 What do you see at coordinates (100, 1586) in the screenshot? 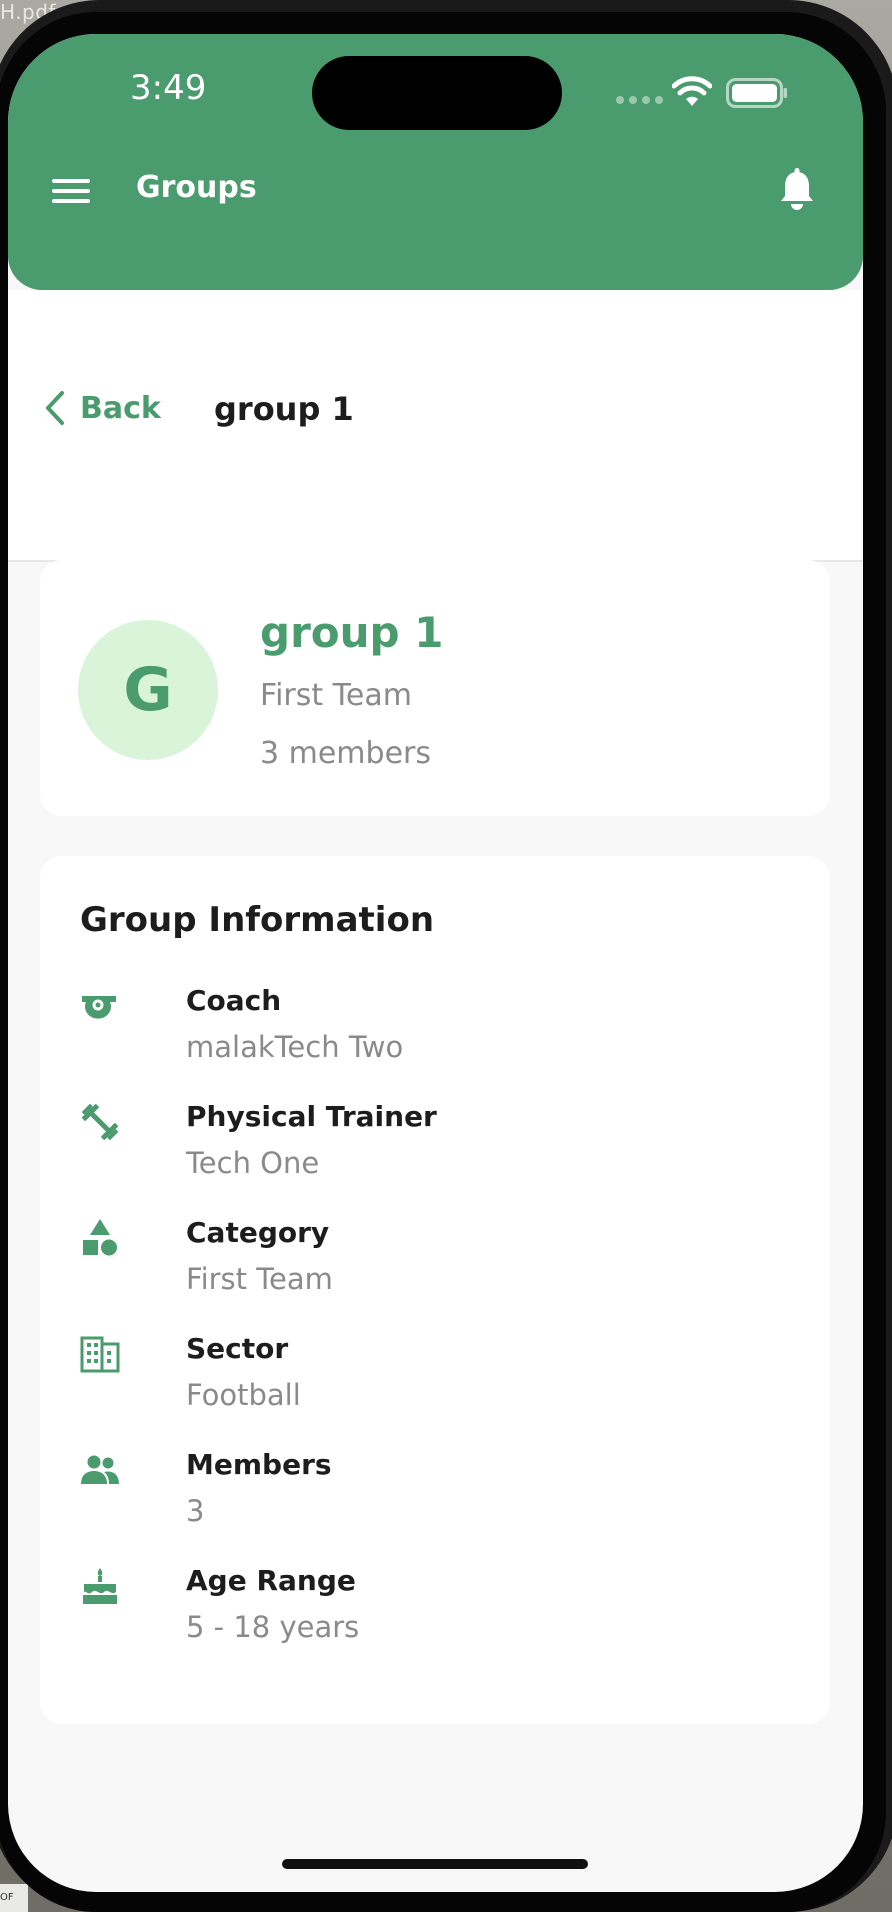
I see `cake-icon` at bounding box center [100, 1586].